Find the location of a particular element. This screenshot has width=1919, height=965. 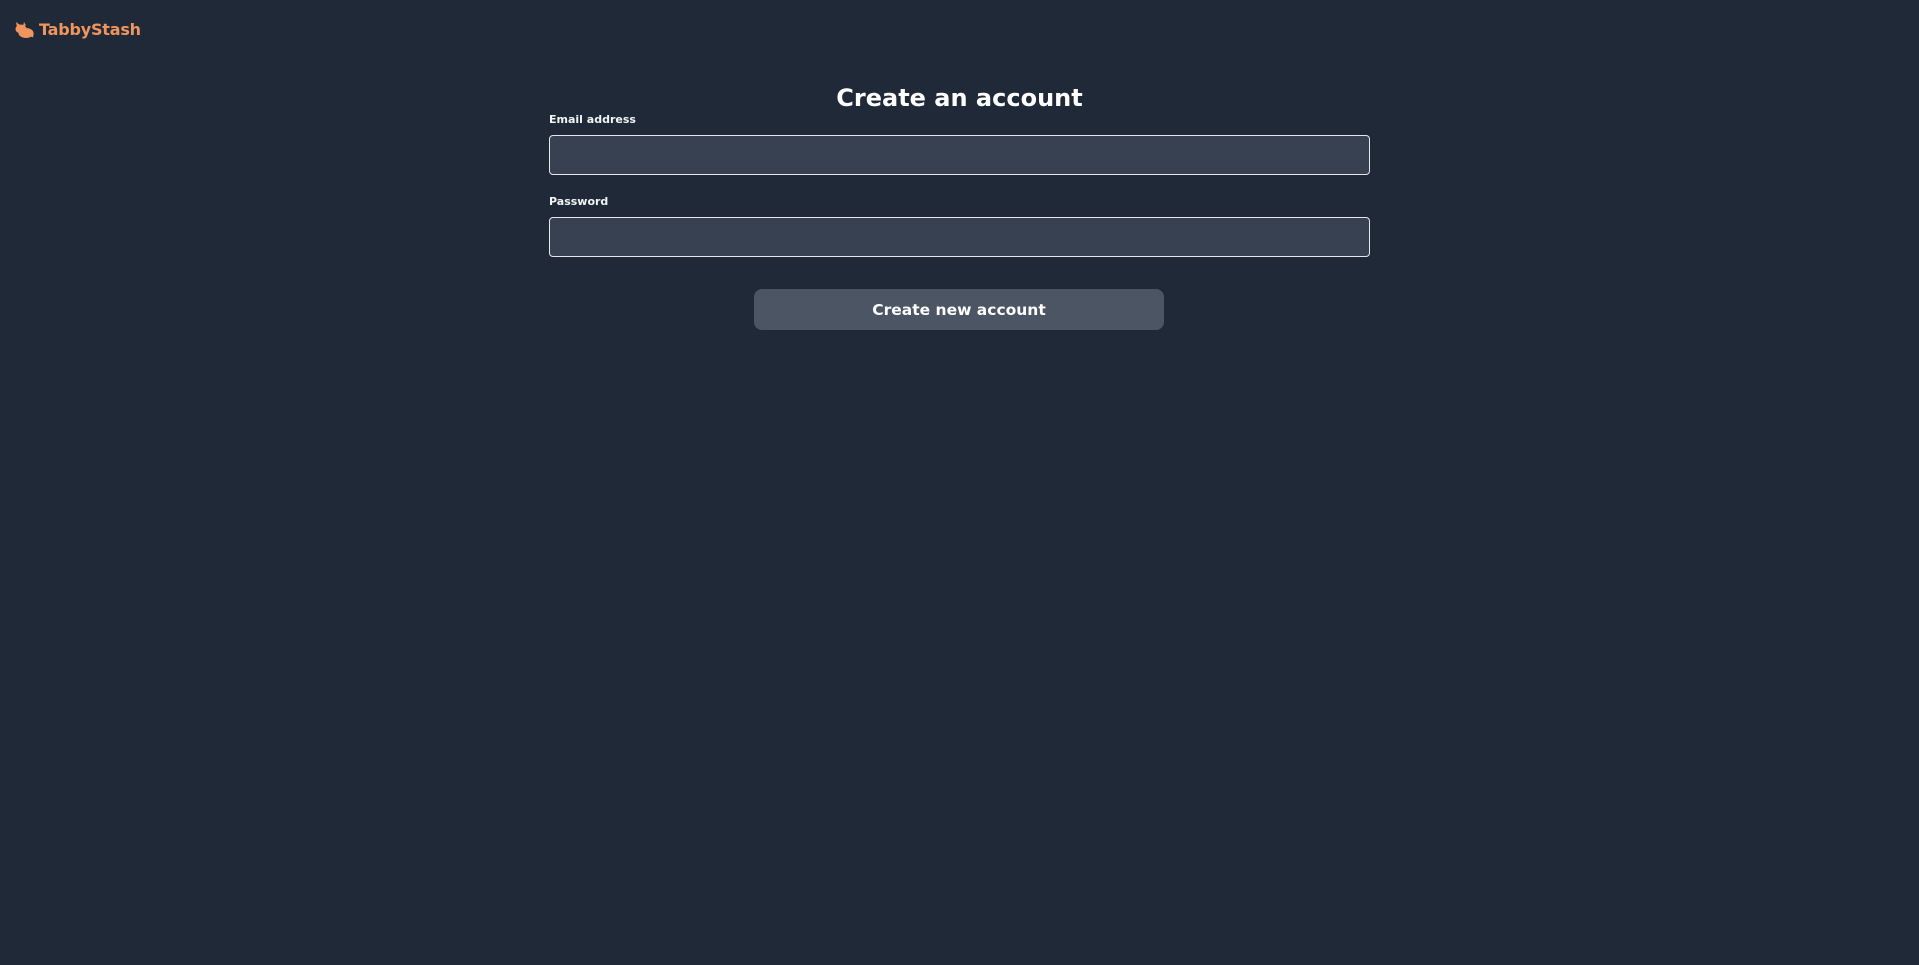

email-field is located at coordinates (959, 155).